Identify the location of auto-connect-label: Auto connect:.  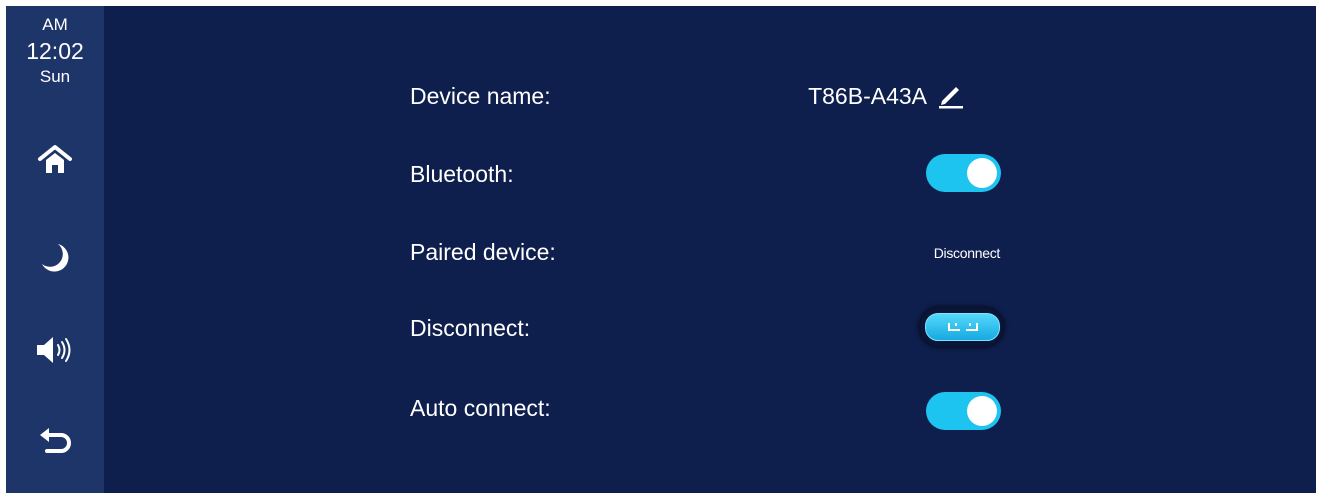
(480, 408).